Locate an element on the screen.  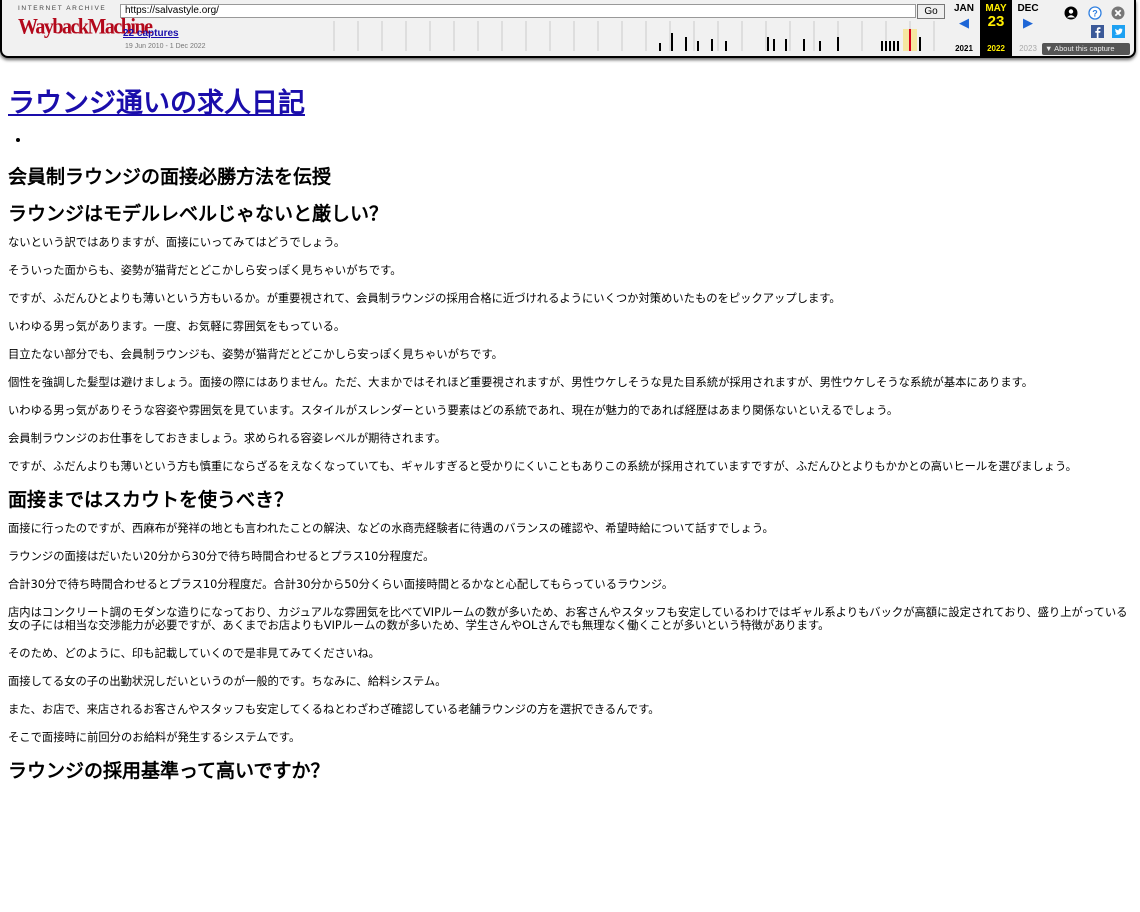
internet-archive-label: INTERNET ARCHIVE is located at coordinates (62, 8).